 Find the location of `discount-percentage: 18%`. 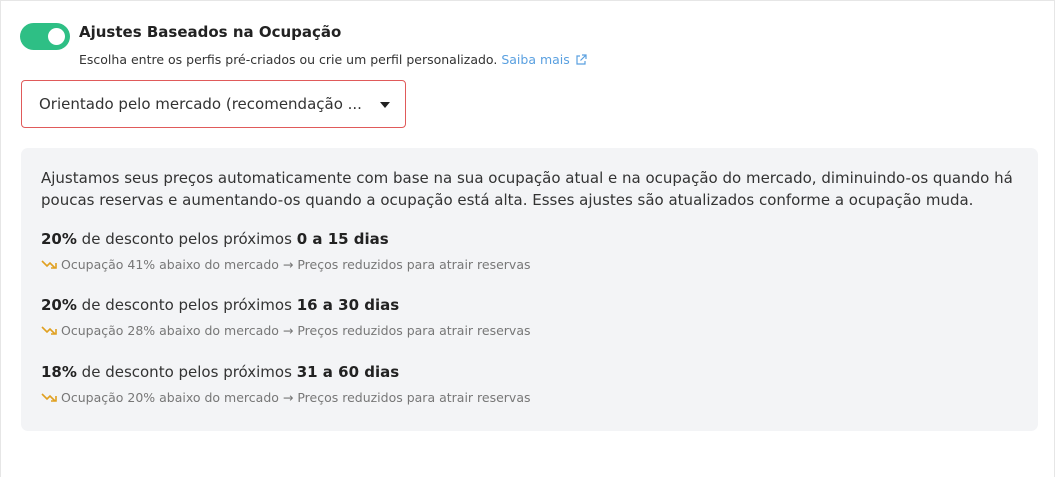

discount-percentage: 18% is located at coordinates (59, 372).